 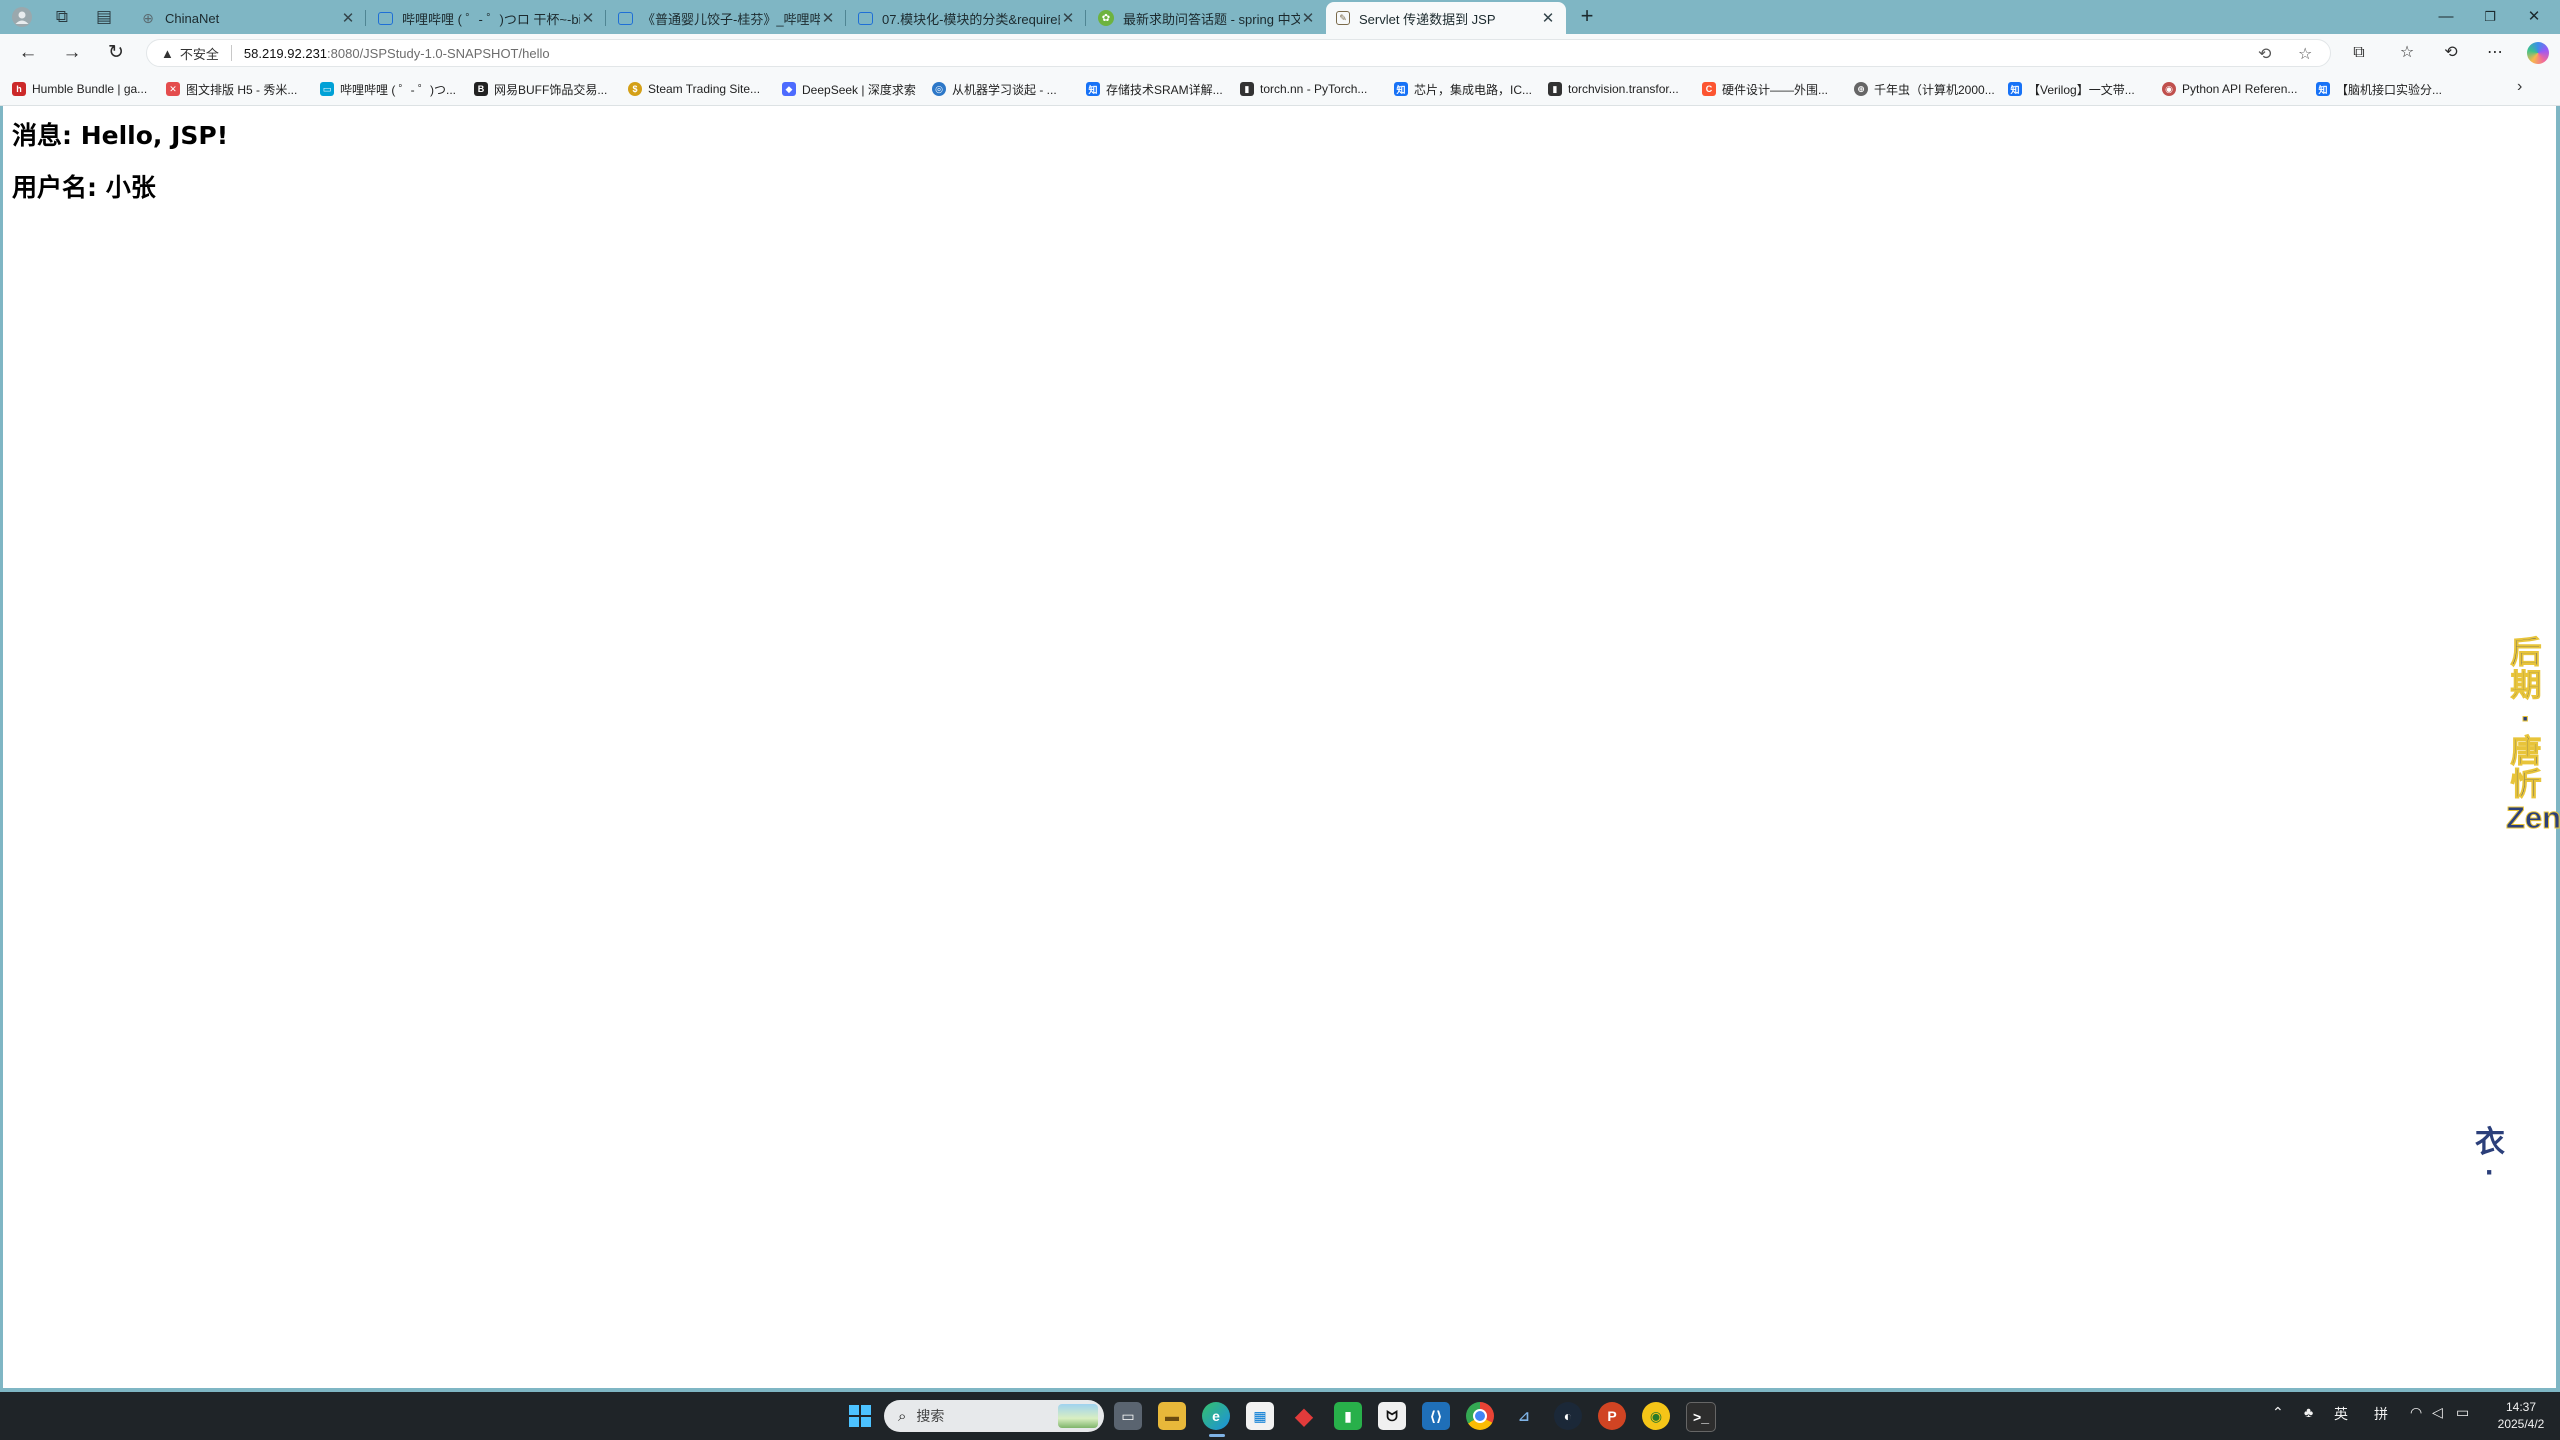 I want to click on battery-icon: ▭, so click(x=2462, y=1412).